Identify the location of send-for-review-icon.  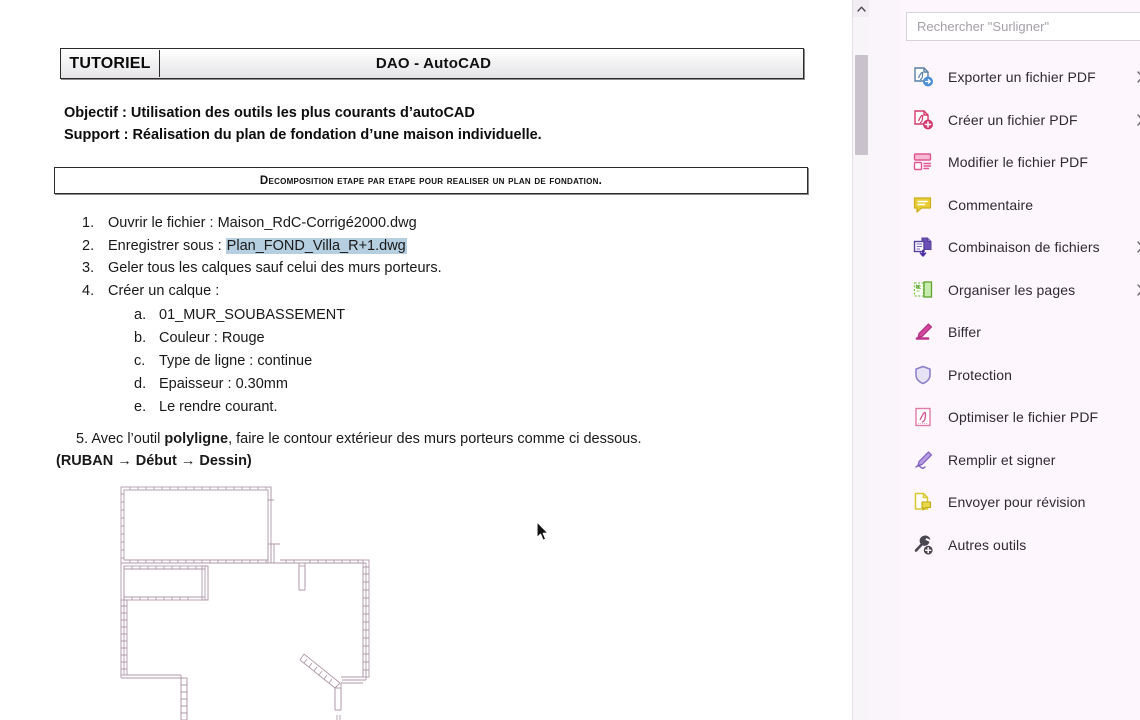
(923, 502).